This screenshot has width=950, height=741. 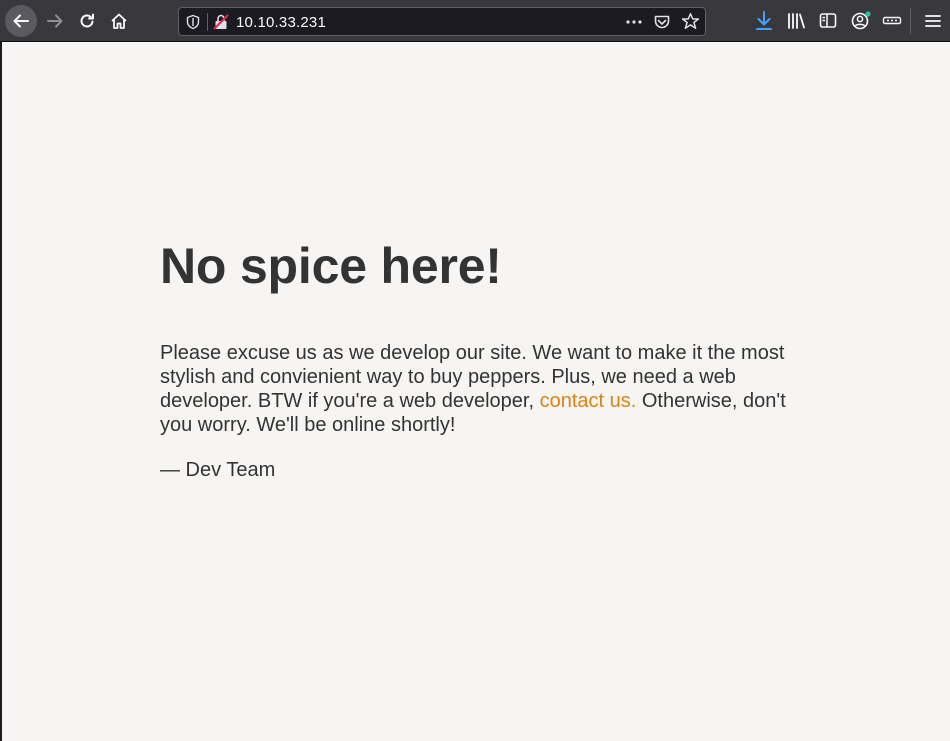 What do you see at coordinates (662, 22) in the screenshot?
I see `pocket-icon` at bounding box center [662, 22].